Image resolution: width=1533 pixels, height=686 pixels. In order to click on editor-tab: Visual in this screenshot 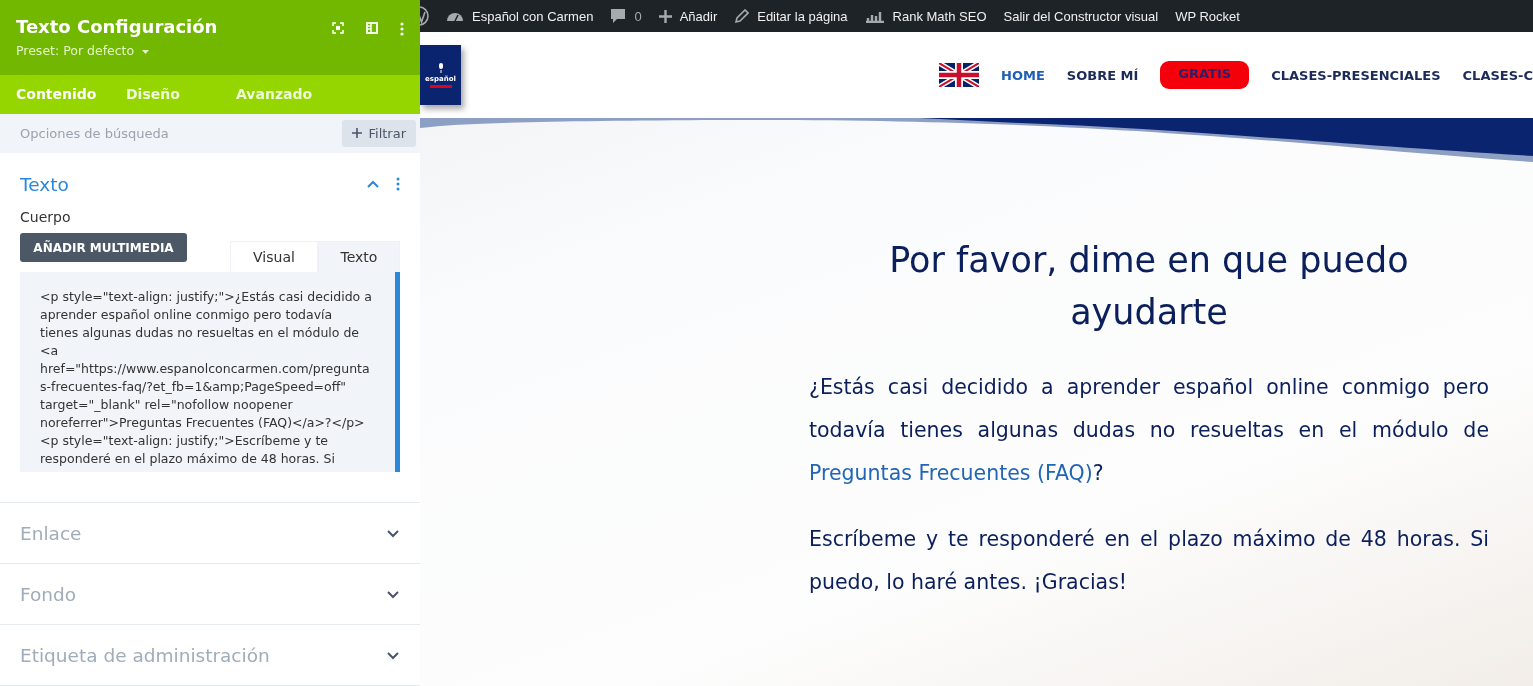, I will do `click(274, 256)`.